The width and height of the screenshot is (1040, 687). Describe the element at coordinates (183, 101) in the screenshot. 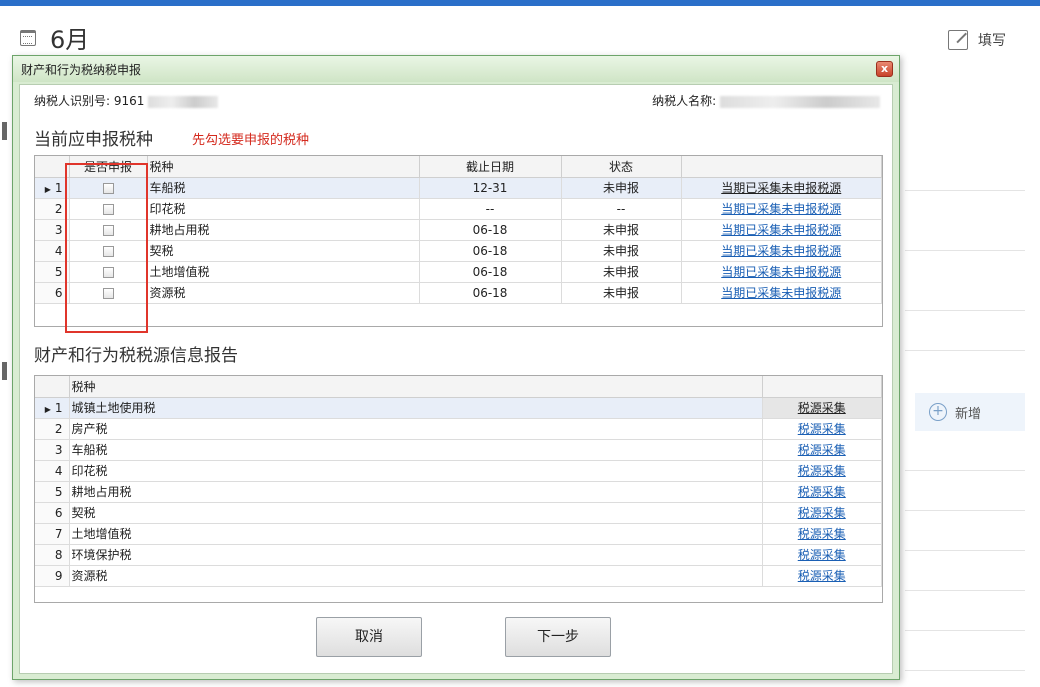

I see `redacted-area` at that location.